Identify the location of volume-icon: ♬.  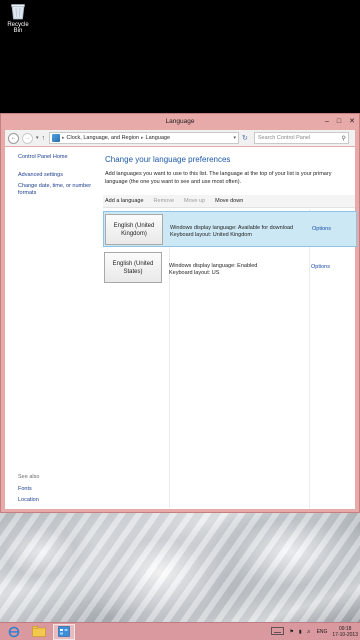
(309, 632).